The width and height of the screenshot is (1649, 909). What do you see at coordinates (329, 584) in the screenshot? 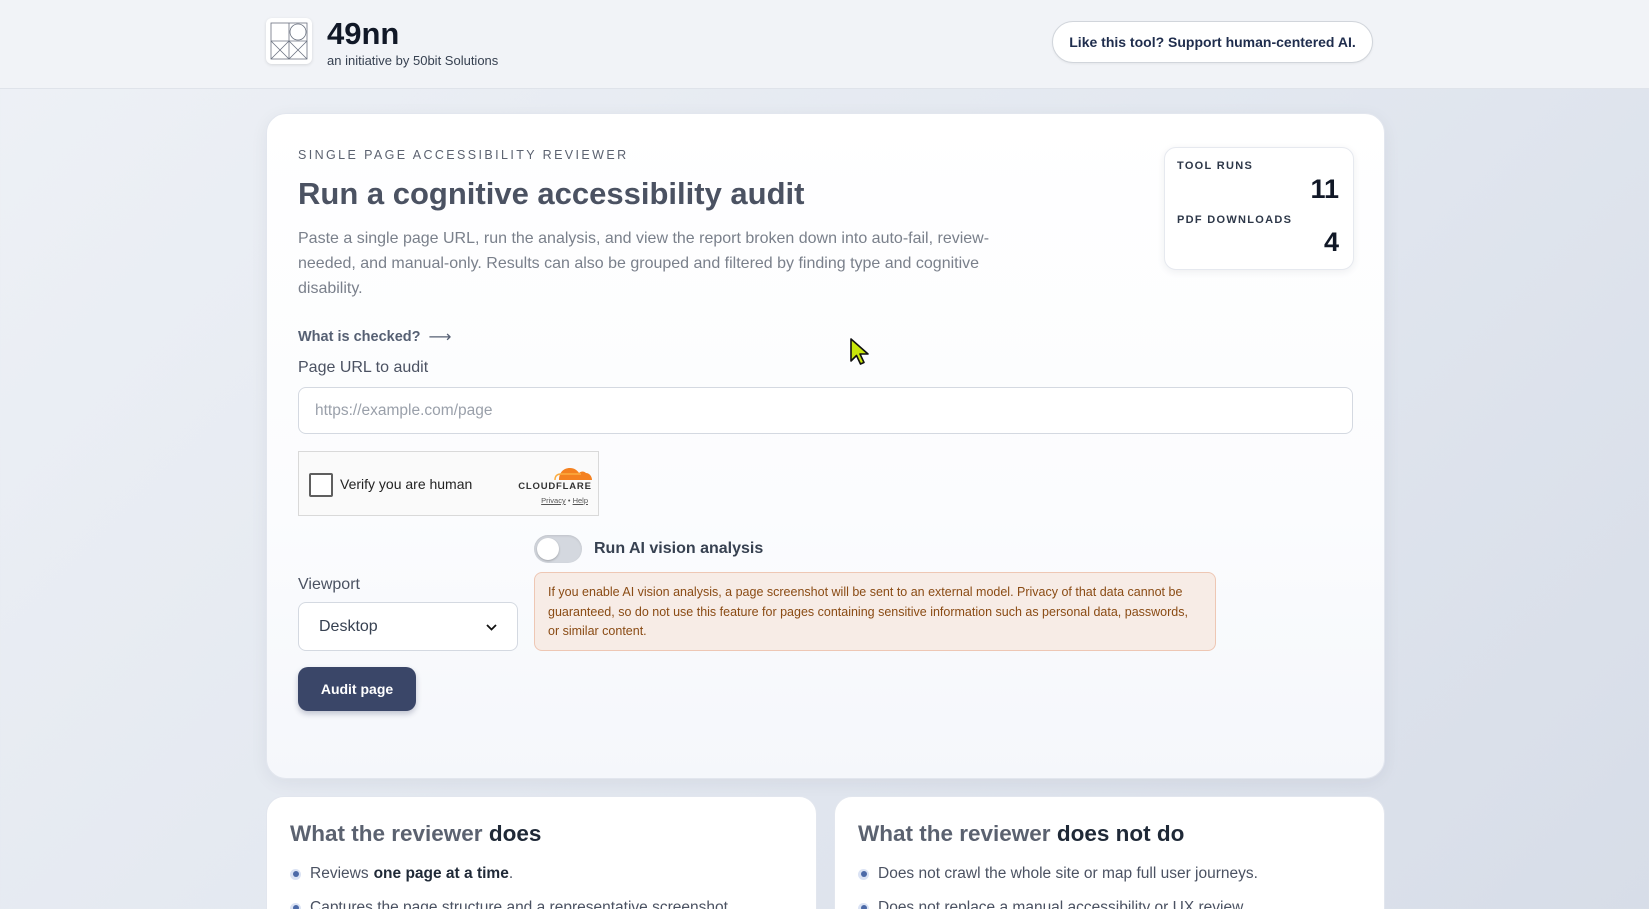
I see `viewport-label: Viewport` at bounding box center [329, 584].